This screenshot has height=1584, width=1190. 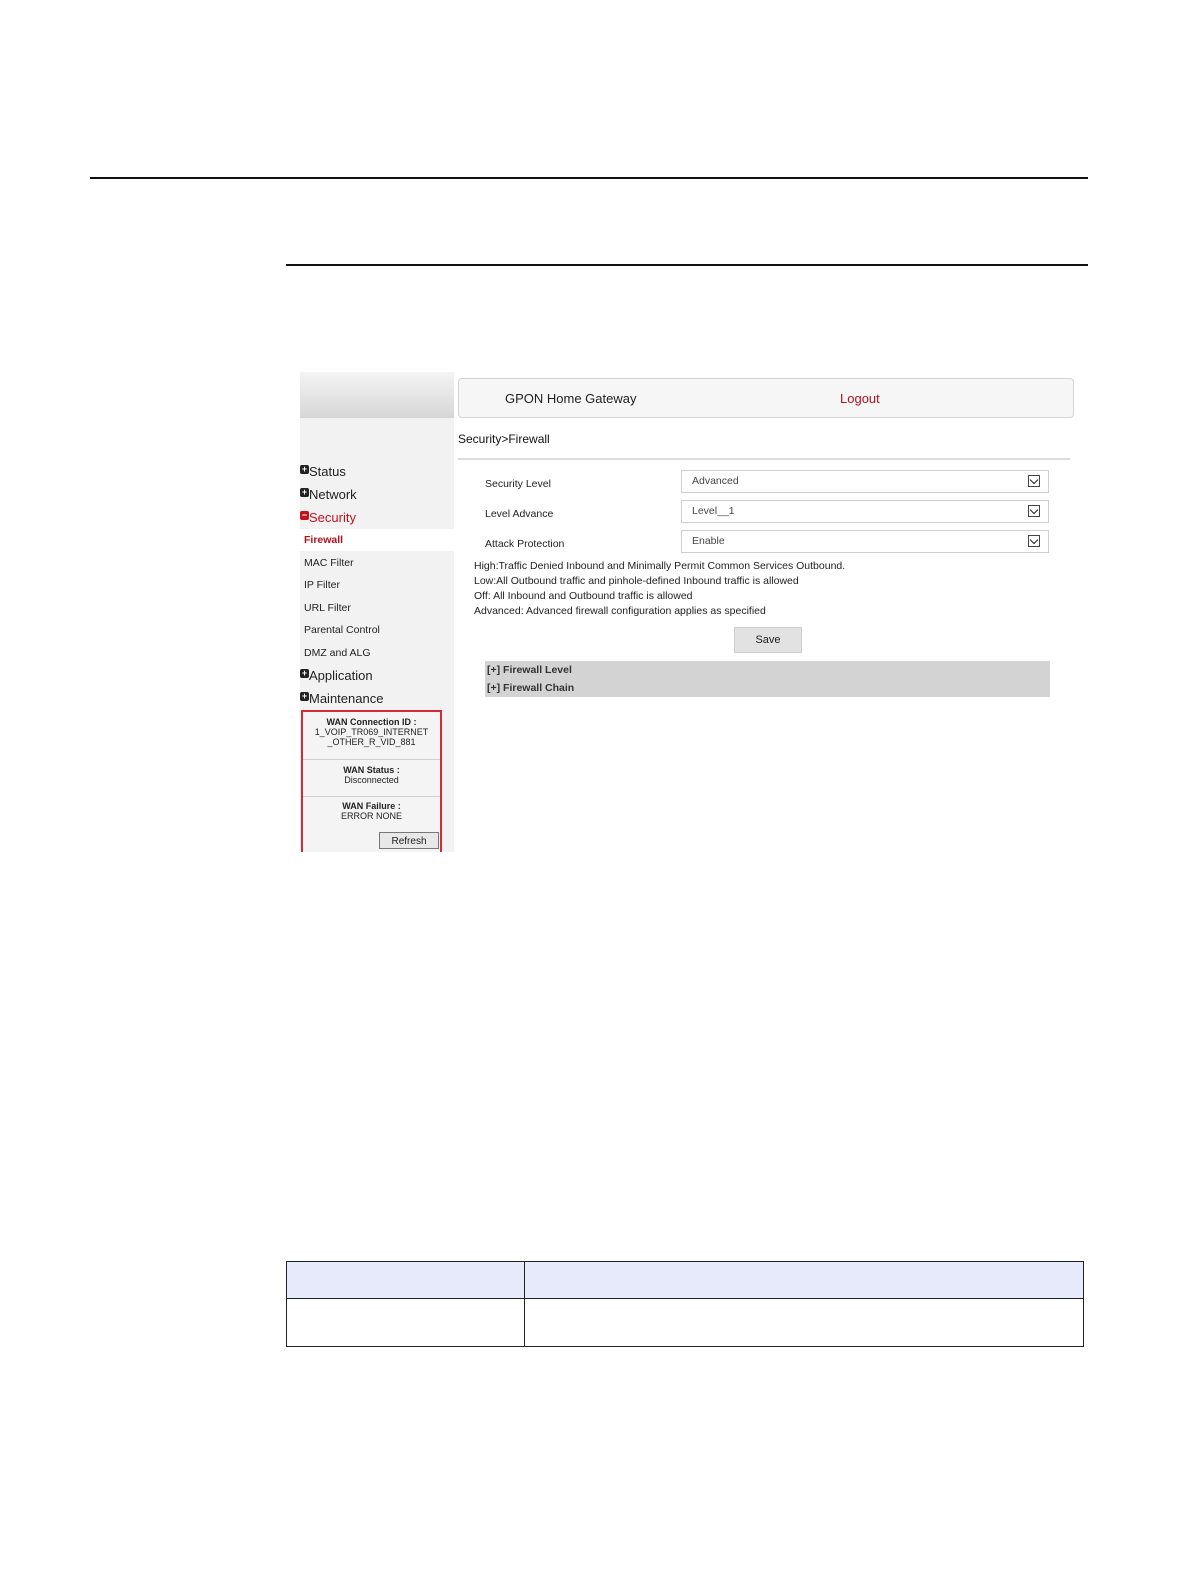 What do you see at coordinates (377, 395) in the screenshot?
I see `sidebar-header` at bounding box center [377, 395].